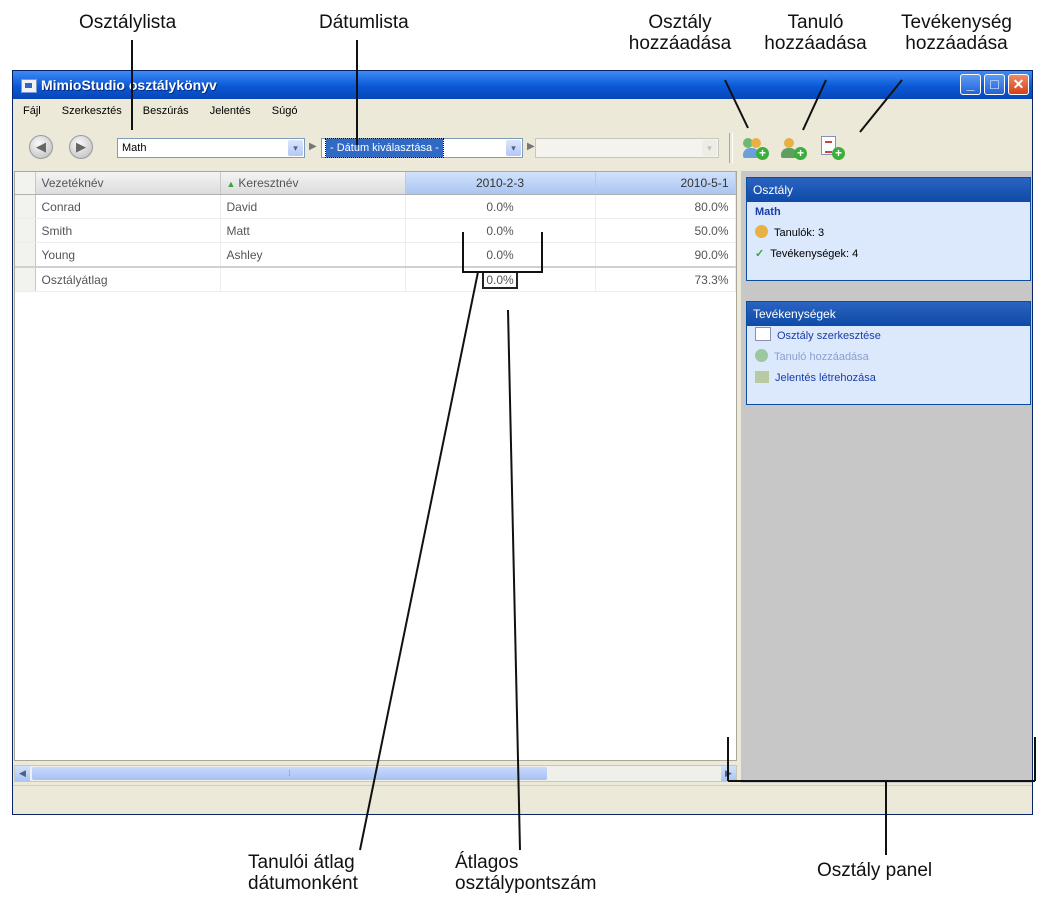  I want to click on activities-count: Tevékenységek: 4, so click(814, 254).